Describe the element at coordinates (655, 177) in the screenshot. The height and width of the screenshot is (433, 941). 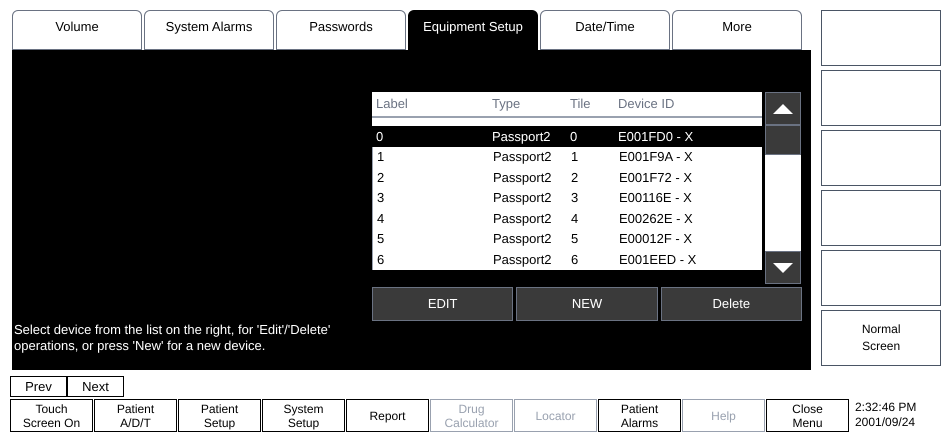
I see `table-cell-text: E001F72 - X` at that location.